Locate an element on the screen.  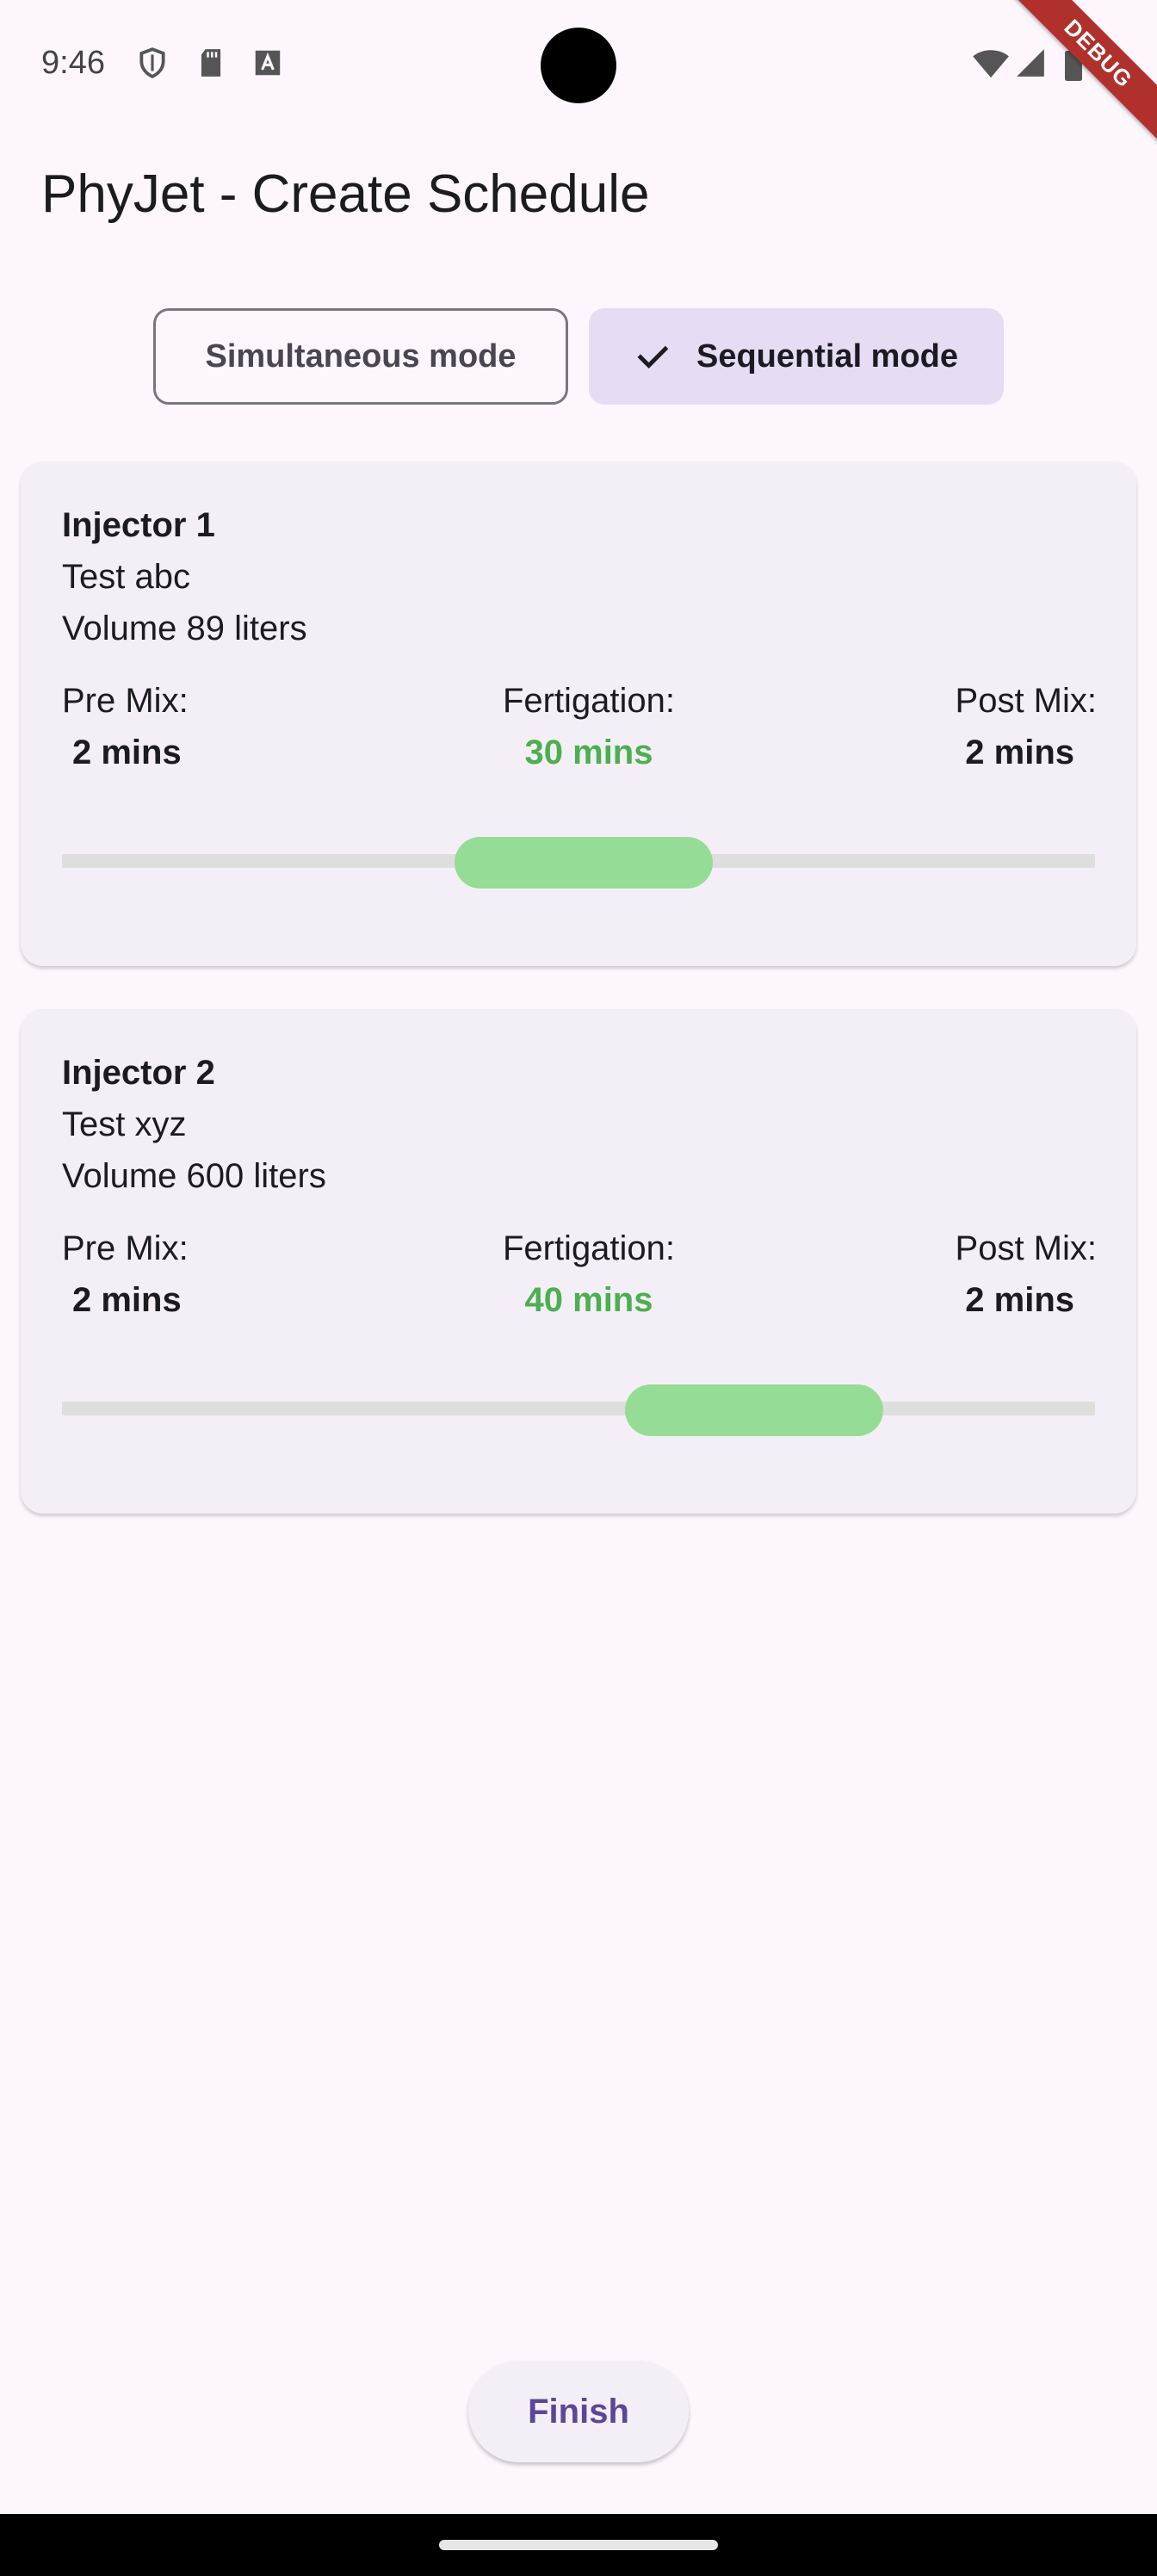
fertigation-value: 40 mins is located at coordinates (589, 1300).